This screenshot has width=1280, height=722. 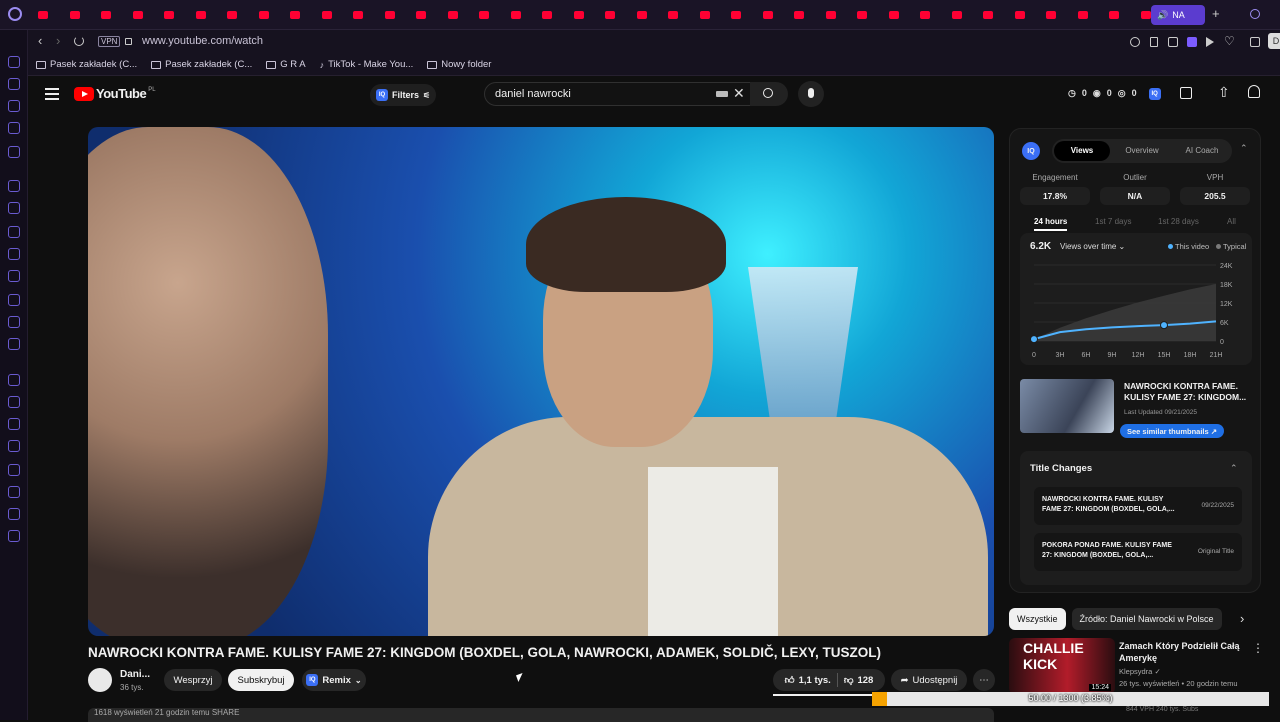 What do you see at coordinates (1242, 618) in the screenshot?
I see `chips-next-icon: ›` at bounding box center [1242, 618].